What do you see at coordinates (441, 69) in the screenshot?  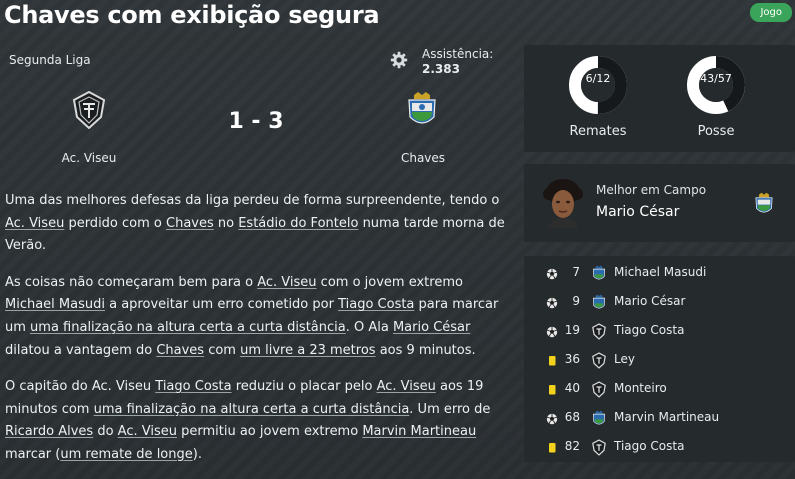 I see `attendance-value: 2.383` at bounding box center [441, 69].